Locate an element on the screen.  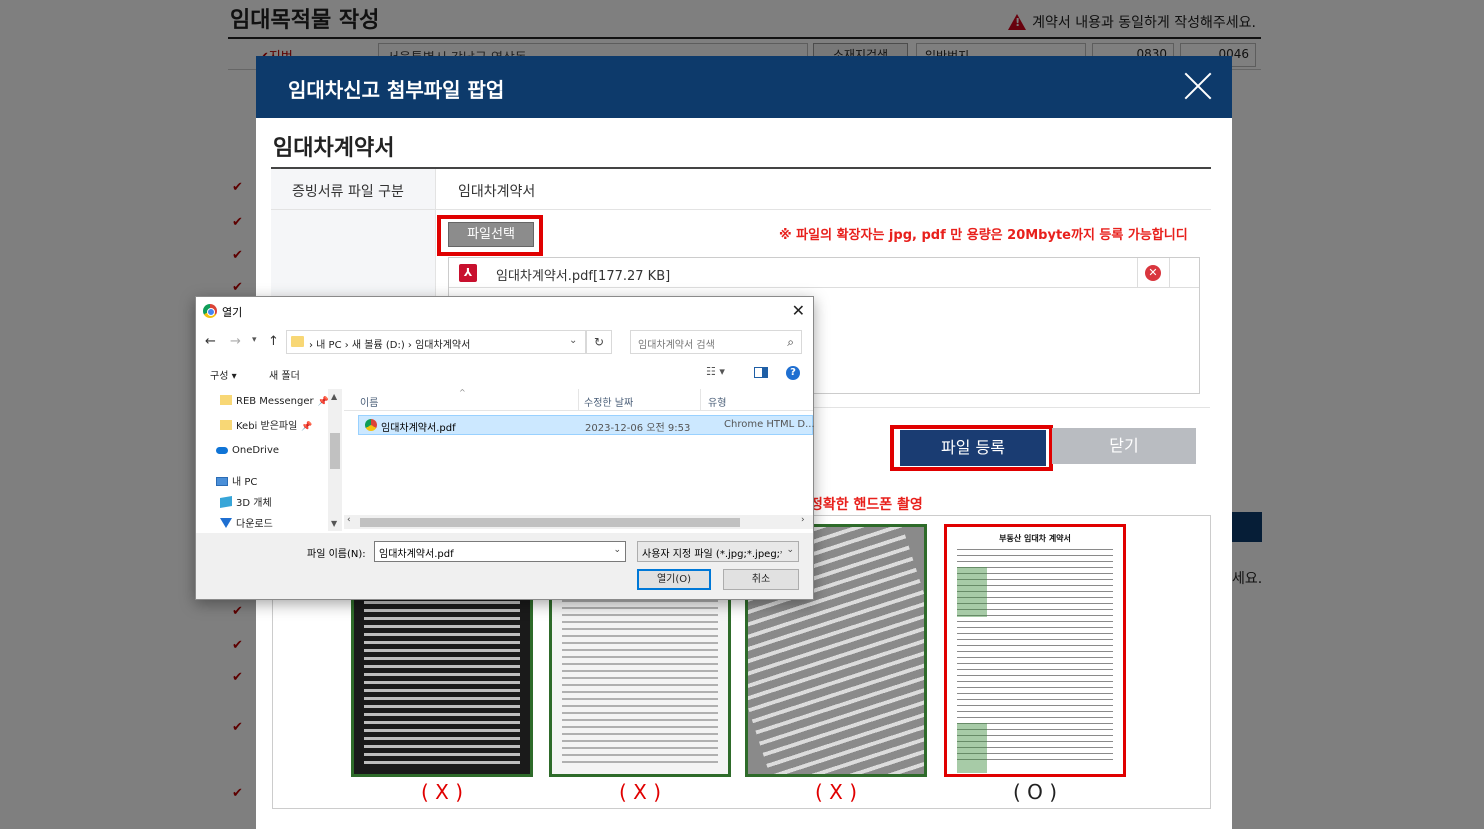
help-icon: ? is located at coordinates (793, 373).